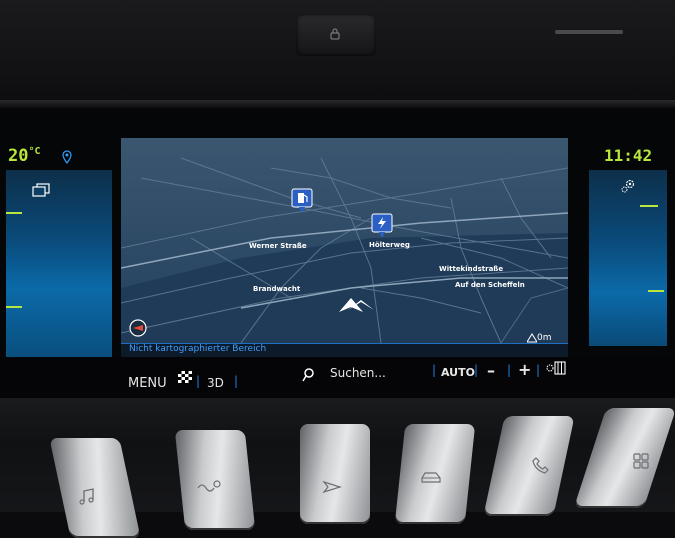 This screenshot has height=538, width=675. Describe the element at coordinates (544, 338) in the screenshot. I see `map-scale: 0m` at that location.